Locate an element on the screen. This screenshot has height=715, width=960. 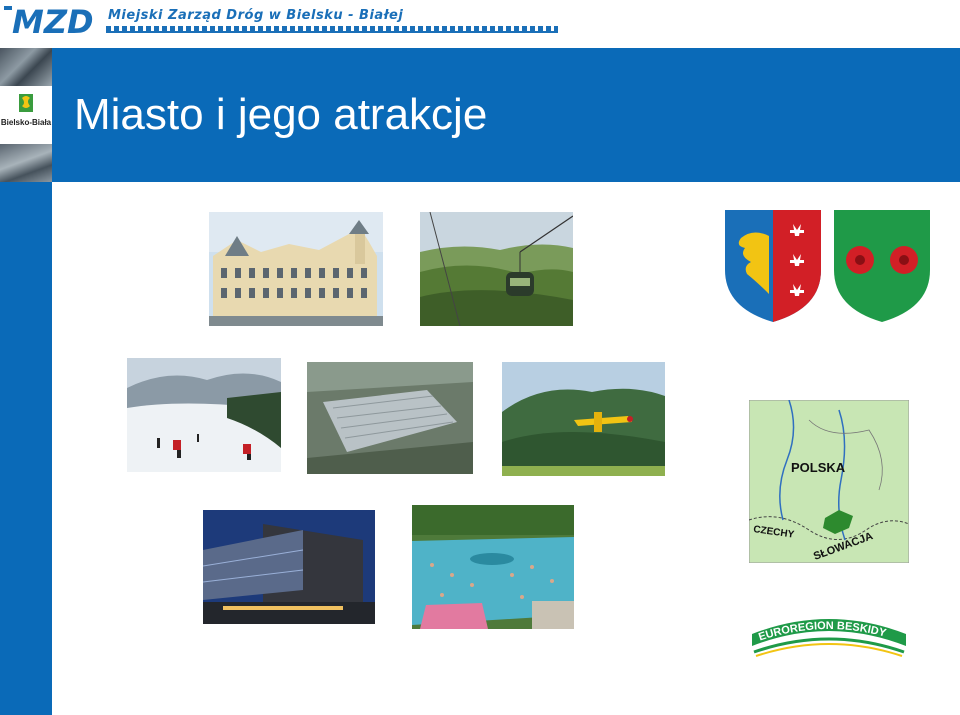
header-divider is located at coordinates (332, 29).